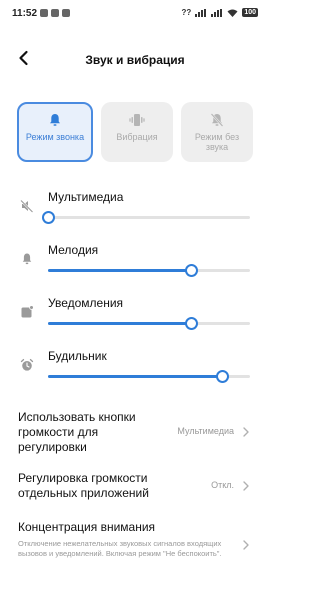 Image resolution: width=320 pixels, height=600 pixels. What do you see at coordinates (27, 365) in the screenshot?
I see `alarm-clock-icon` at bounding box center [27, 365].